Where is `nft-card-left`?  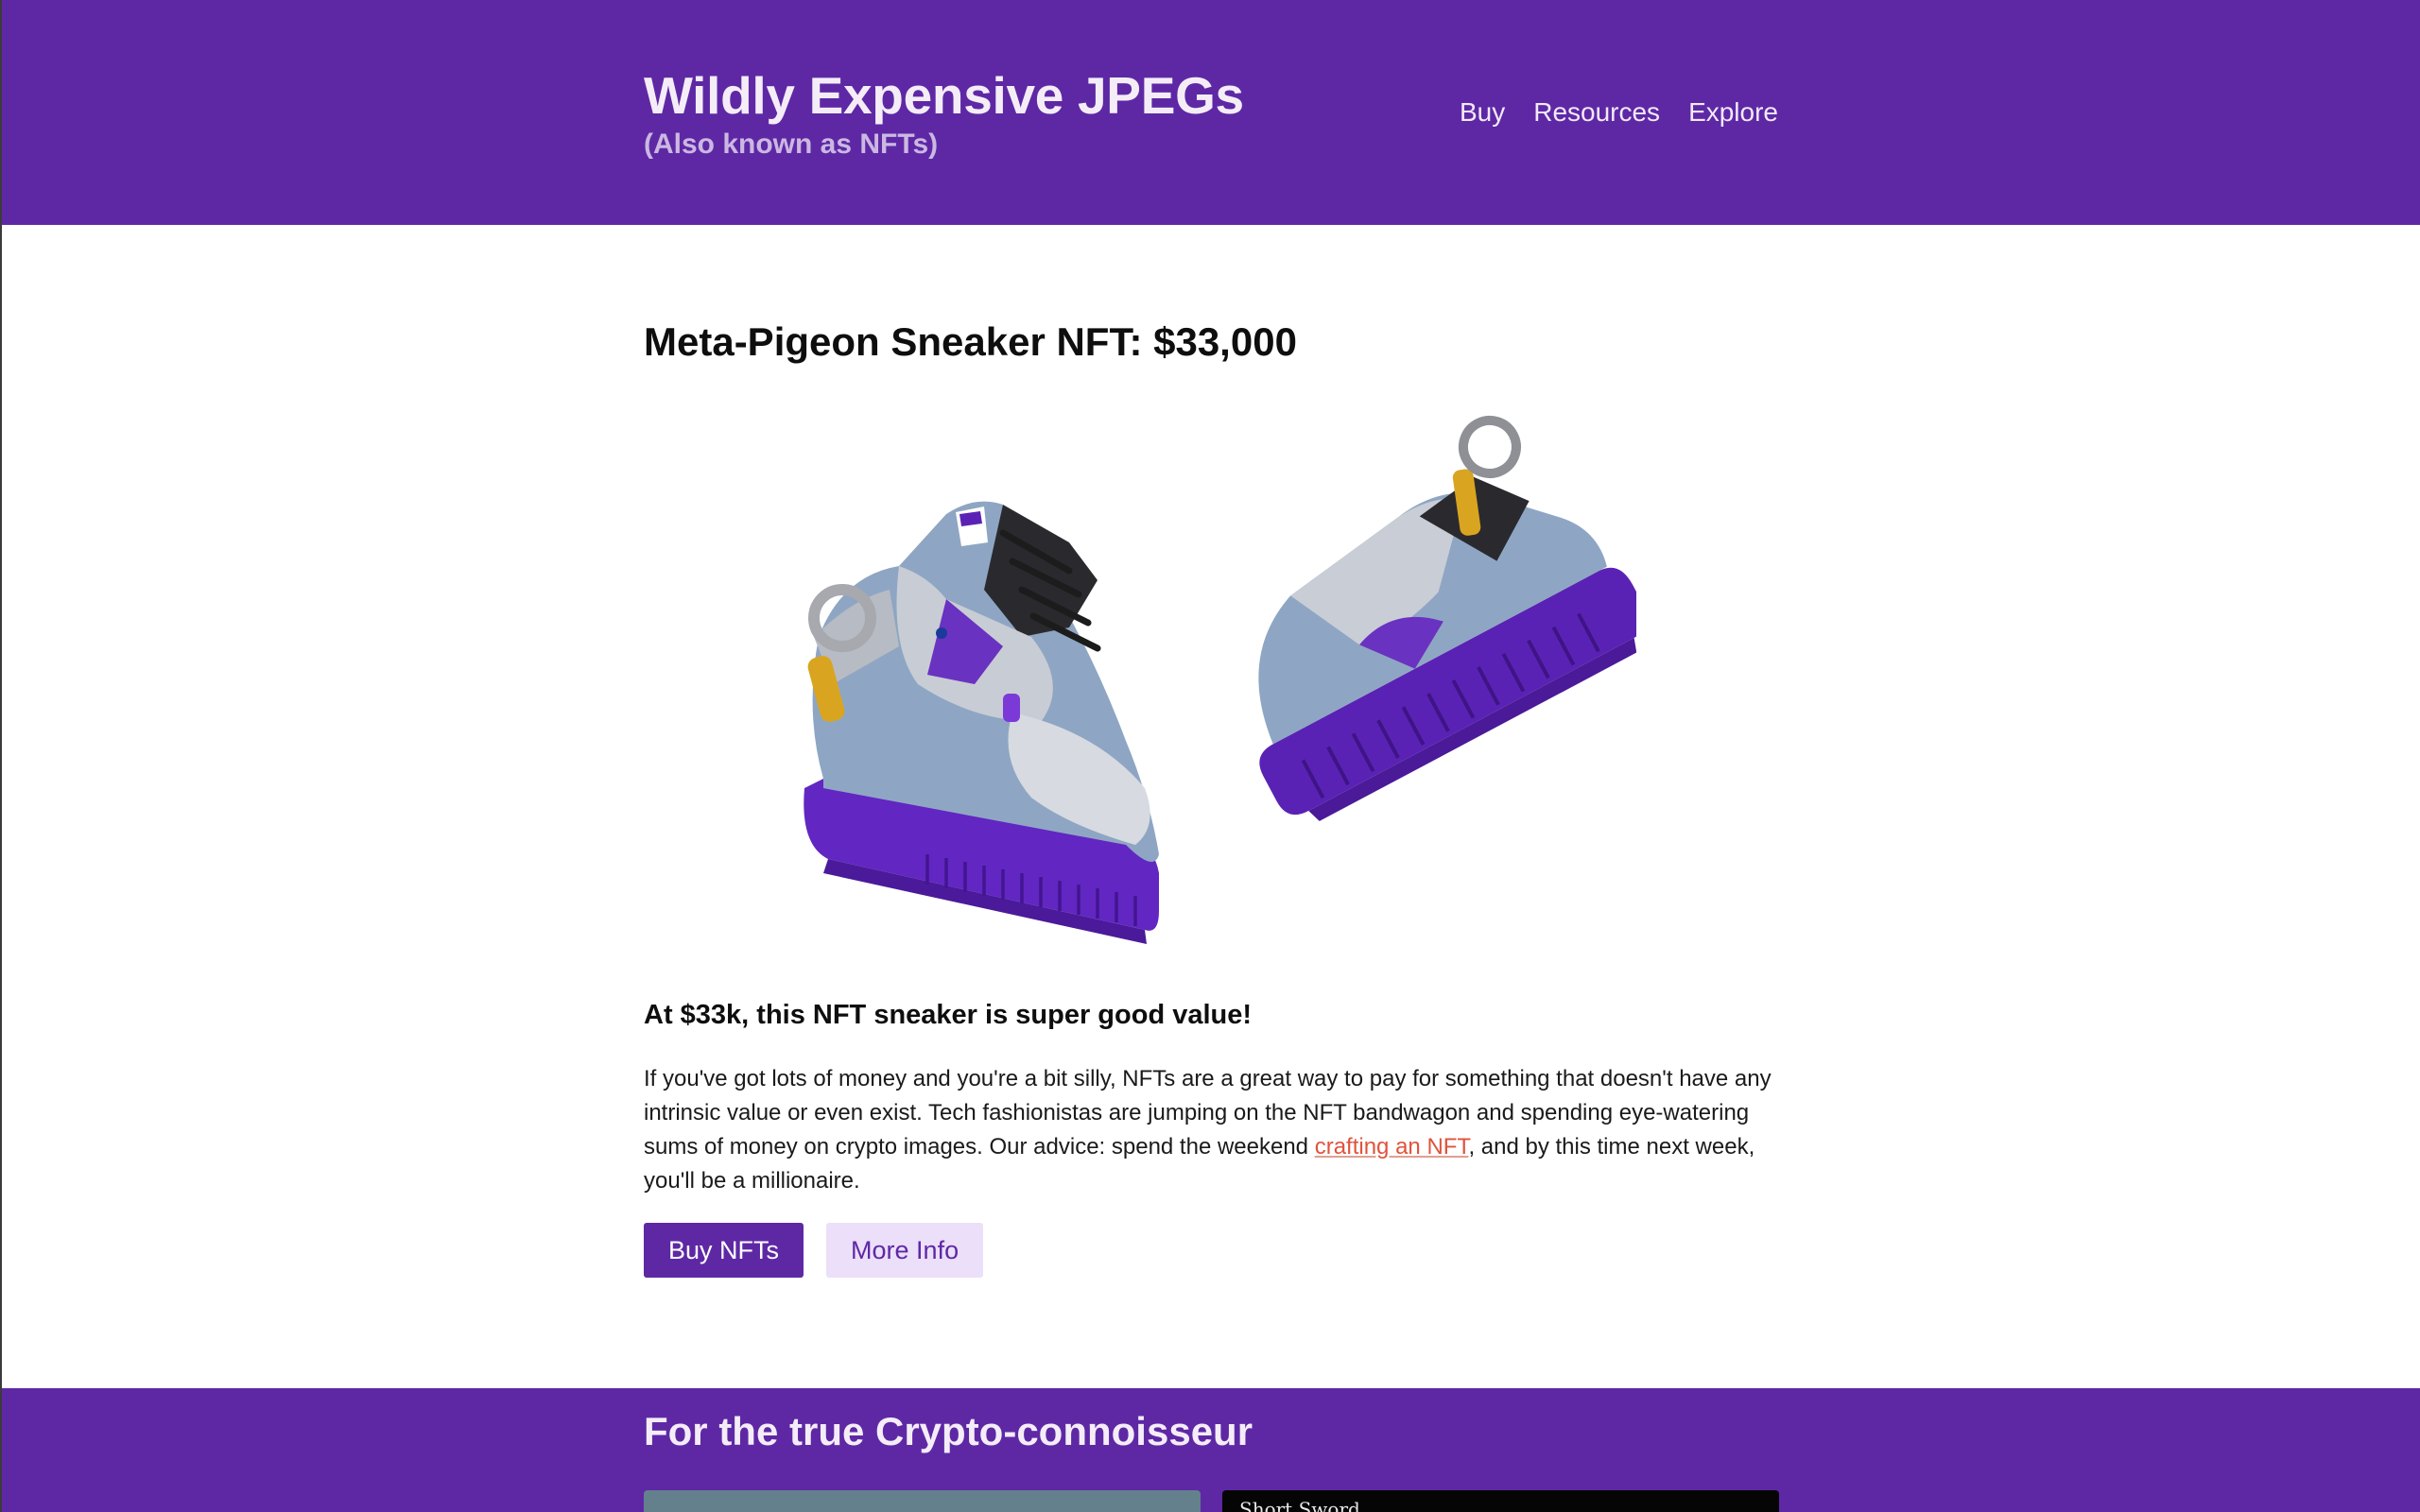 nft-card-left is located at coordinates (922, 1501).